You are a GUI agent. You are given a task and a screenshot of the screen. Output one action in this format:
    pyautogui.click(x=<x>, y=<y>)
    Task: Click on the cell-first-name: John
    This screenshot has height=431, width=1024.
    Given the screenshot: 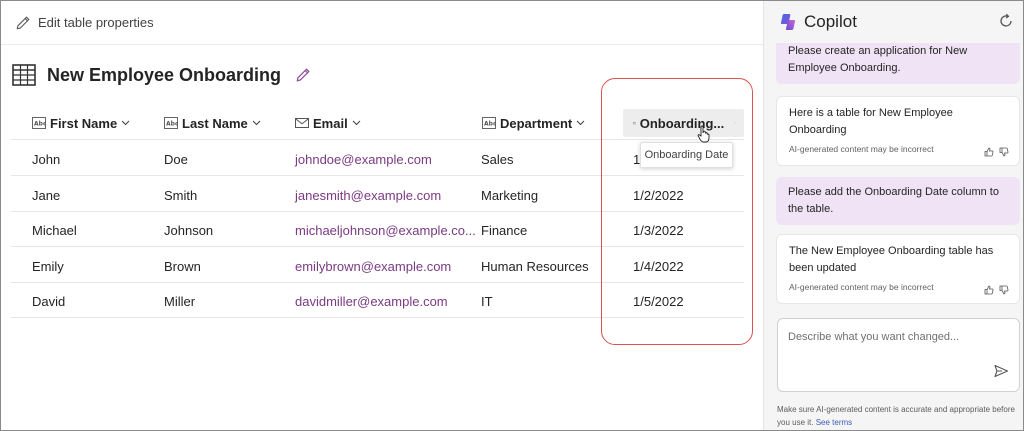 What is the action you would take?
    pyautogui.click(x=46, y=159)
    